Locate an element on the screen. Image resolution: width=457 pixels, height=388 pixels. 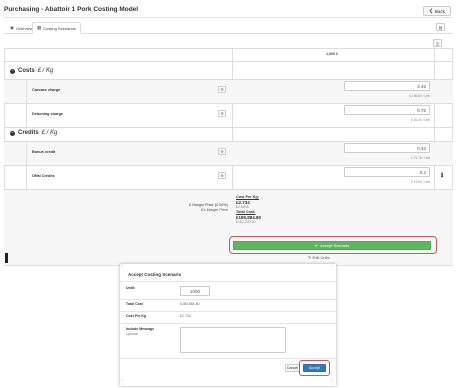
edit-units-link: ✎ Edit Units is located at coordinates (319, 257).